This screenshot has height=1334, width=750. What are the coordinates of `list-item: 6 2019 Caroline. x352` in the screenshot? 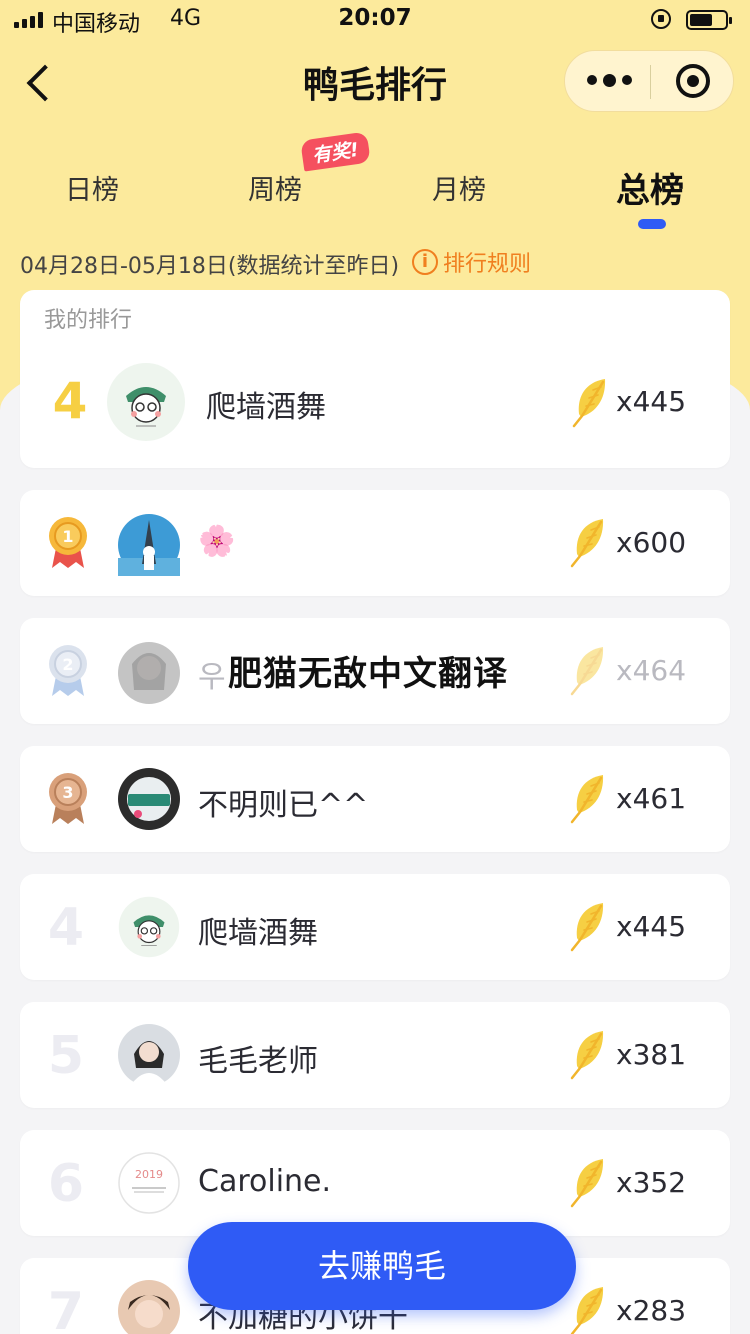 It's located at (375, 1183).